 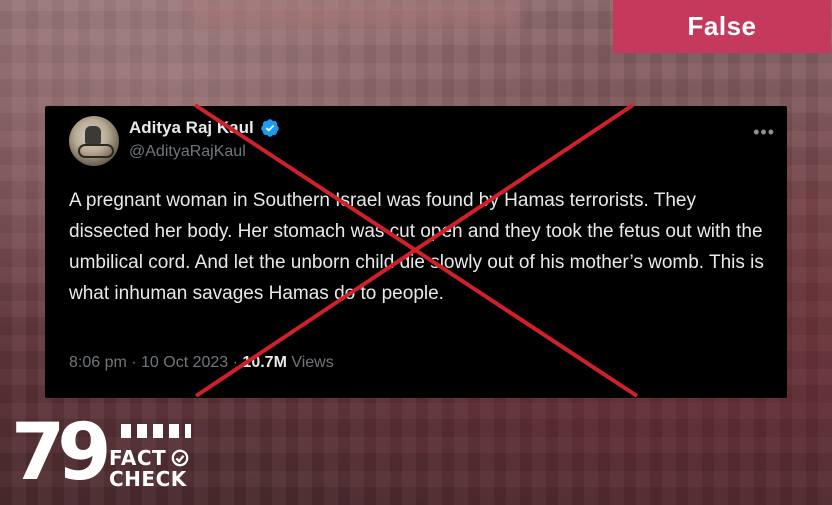 What do you see at coordinates (93, 135) in the screenshot?
I see `avatar-rider` at bounding box center [93, 135].